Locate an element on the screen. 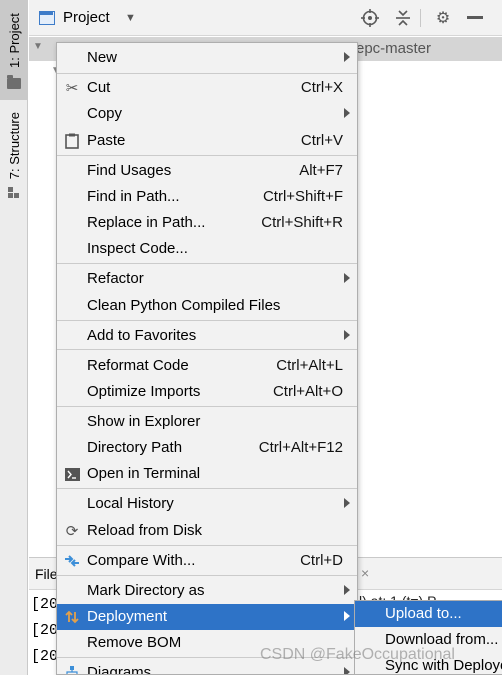 This screenshot has width=502, height=675. menu-item-label: Clean Python Compiled Files is located at coordinates (184, 305).